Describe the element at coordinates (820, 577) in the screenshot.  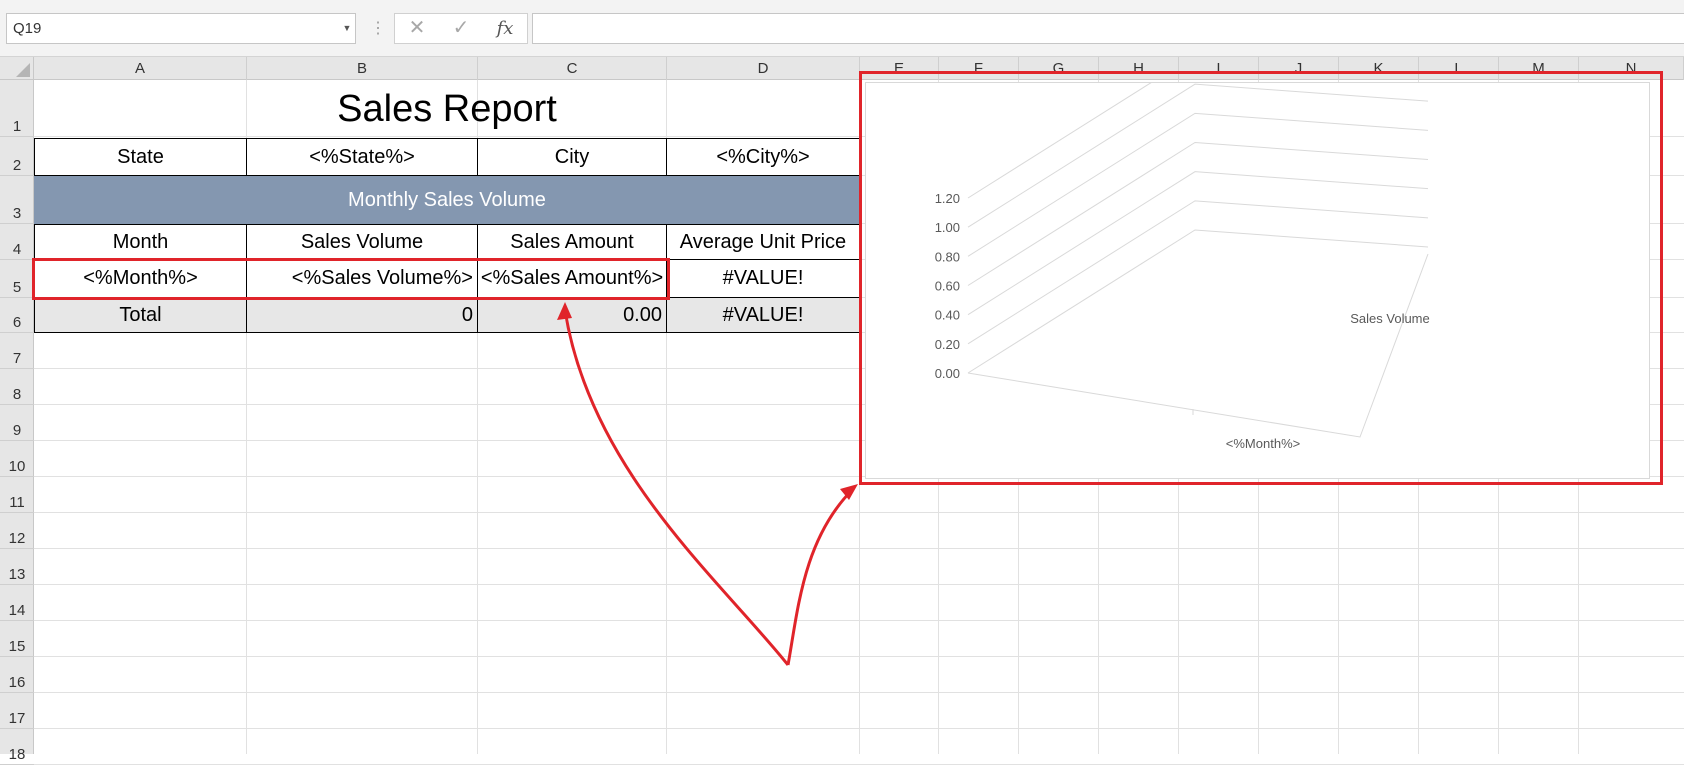
I see `arrow-to-chart` at that location.